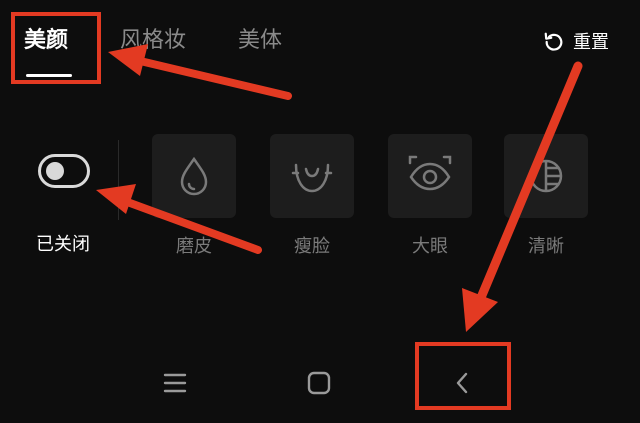  I want to click on eye-icon, so click(430, 173).